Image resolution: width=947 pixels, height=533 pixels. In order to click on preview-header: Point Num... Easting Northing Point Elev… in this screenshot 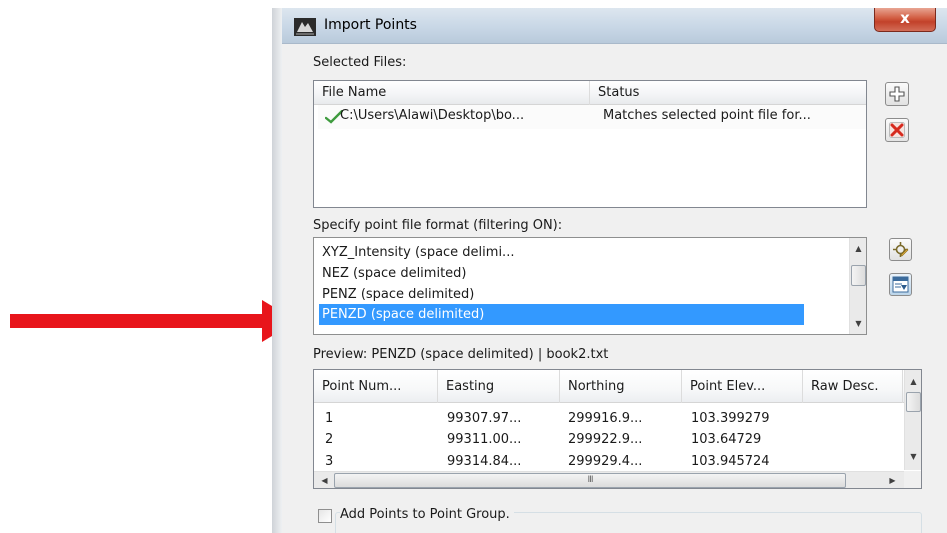, I will do `click(617, 386)`.